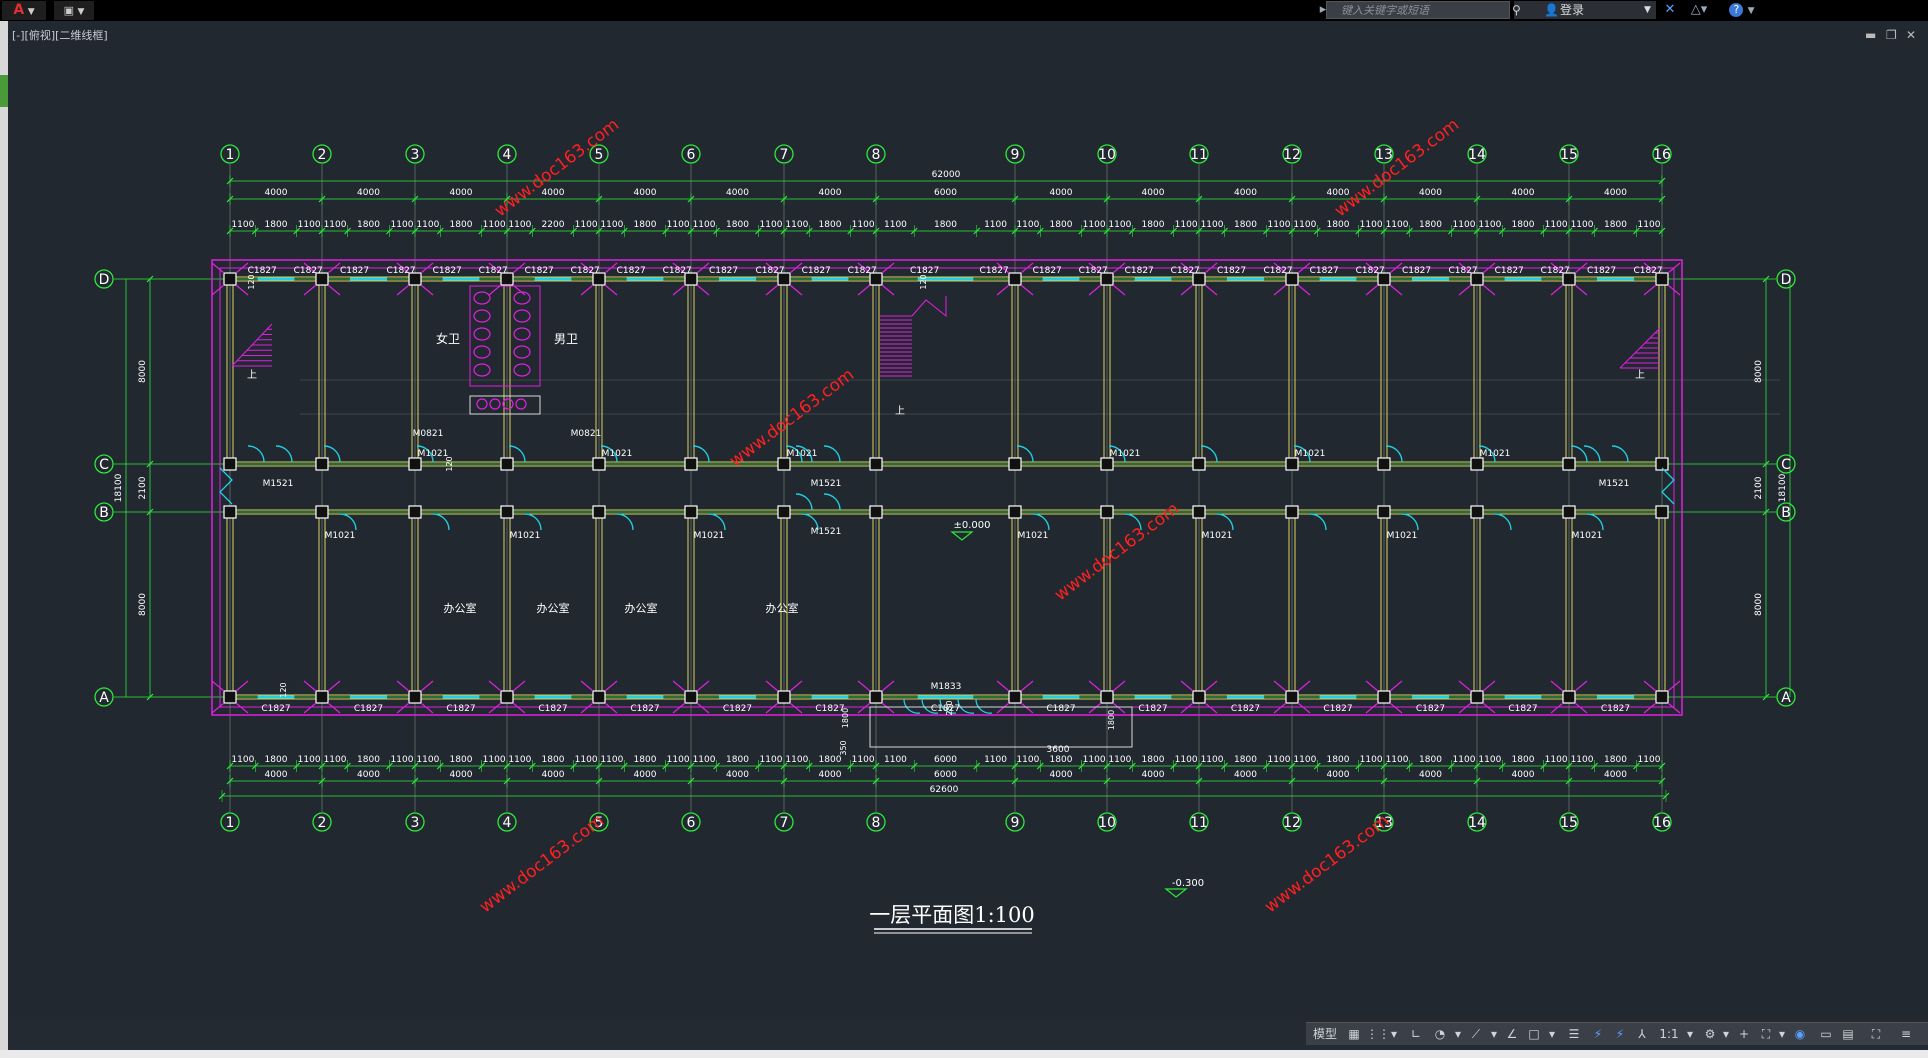  I want to click on scale-dropdown: 1:1, so click(1669, 1034).